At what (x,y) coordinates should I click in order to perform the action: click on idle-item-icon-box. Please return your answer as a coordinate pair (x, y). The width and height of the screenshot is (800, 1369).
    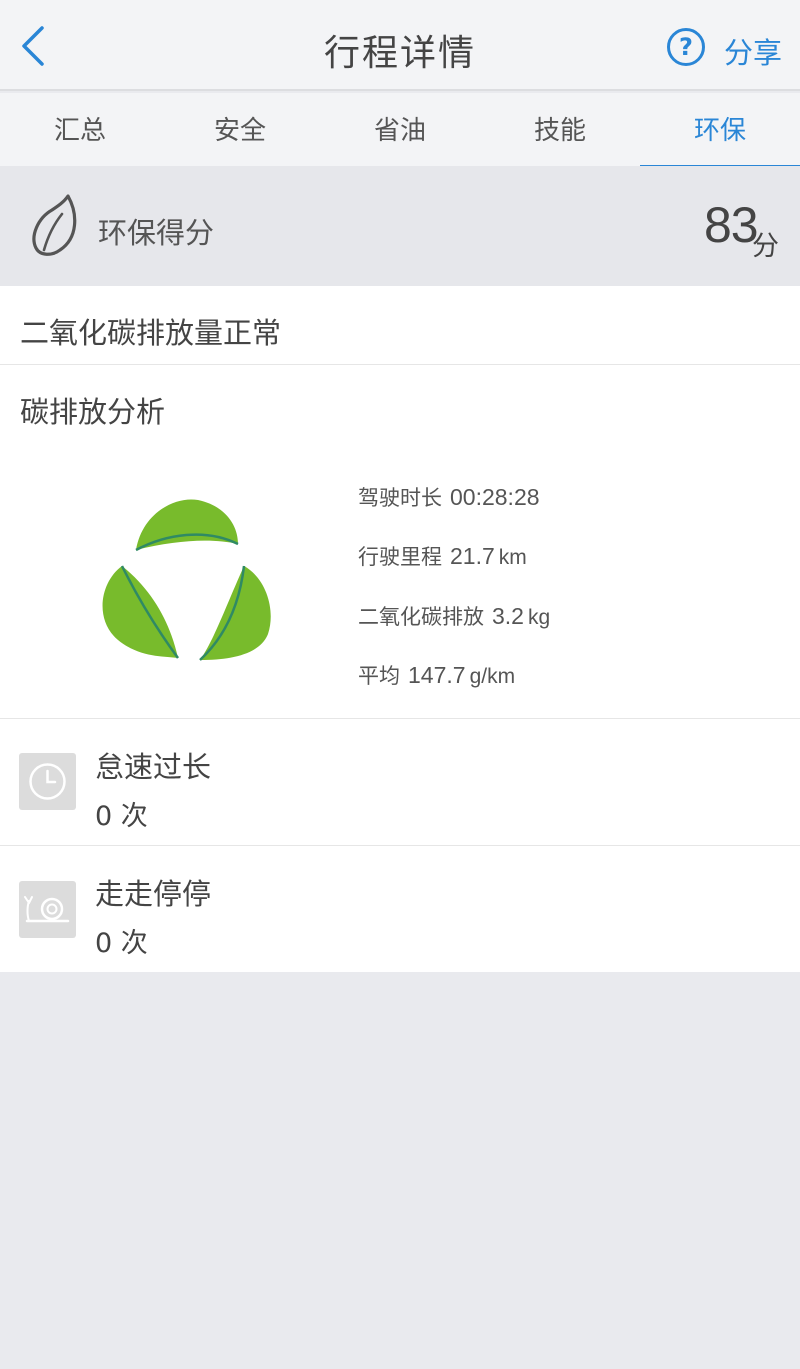
    Looking at the image, I should click on (47, 781).